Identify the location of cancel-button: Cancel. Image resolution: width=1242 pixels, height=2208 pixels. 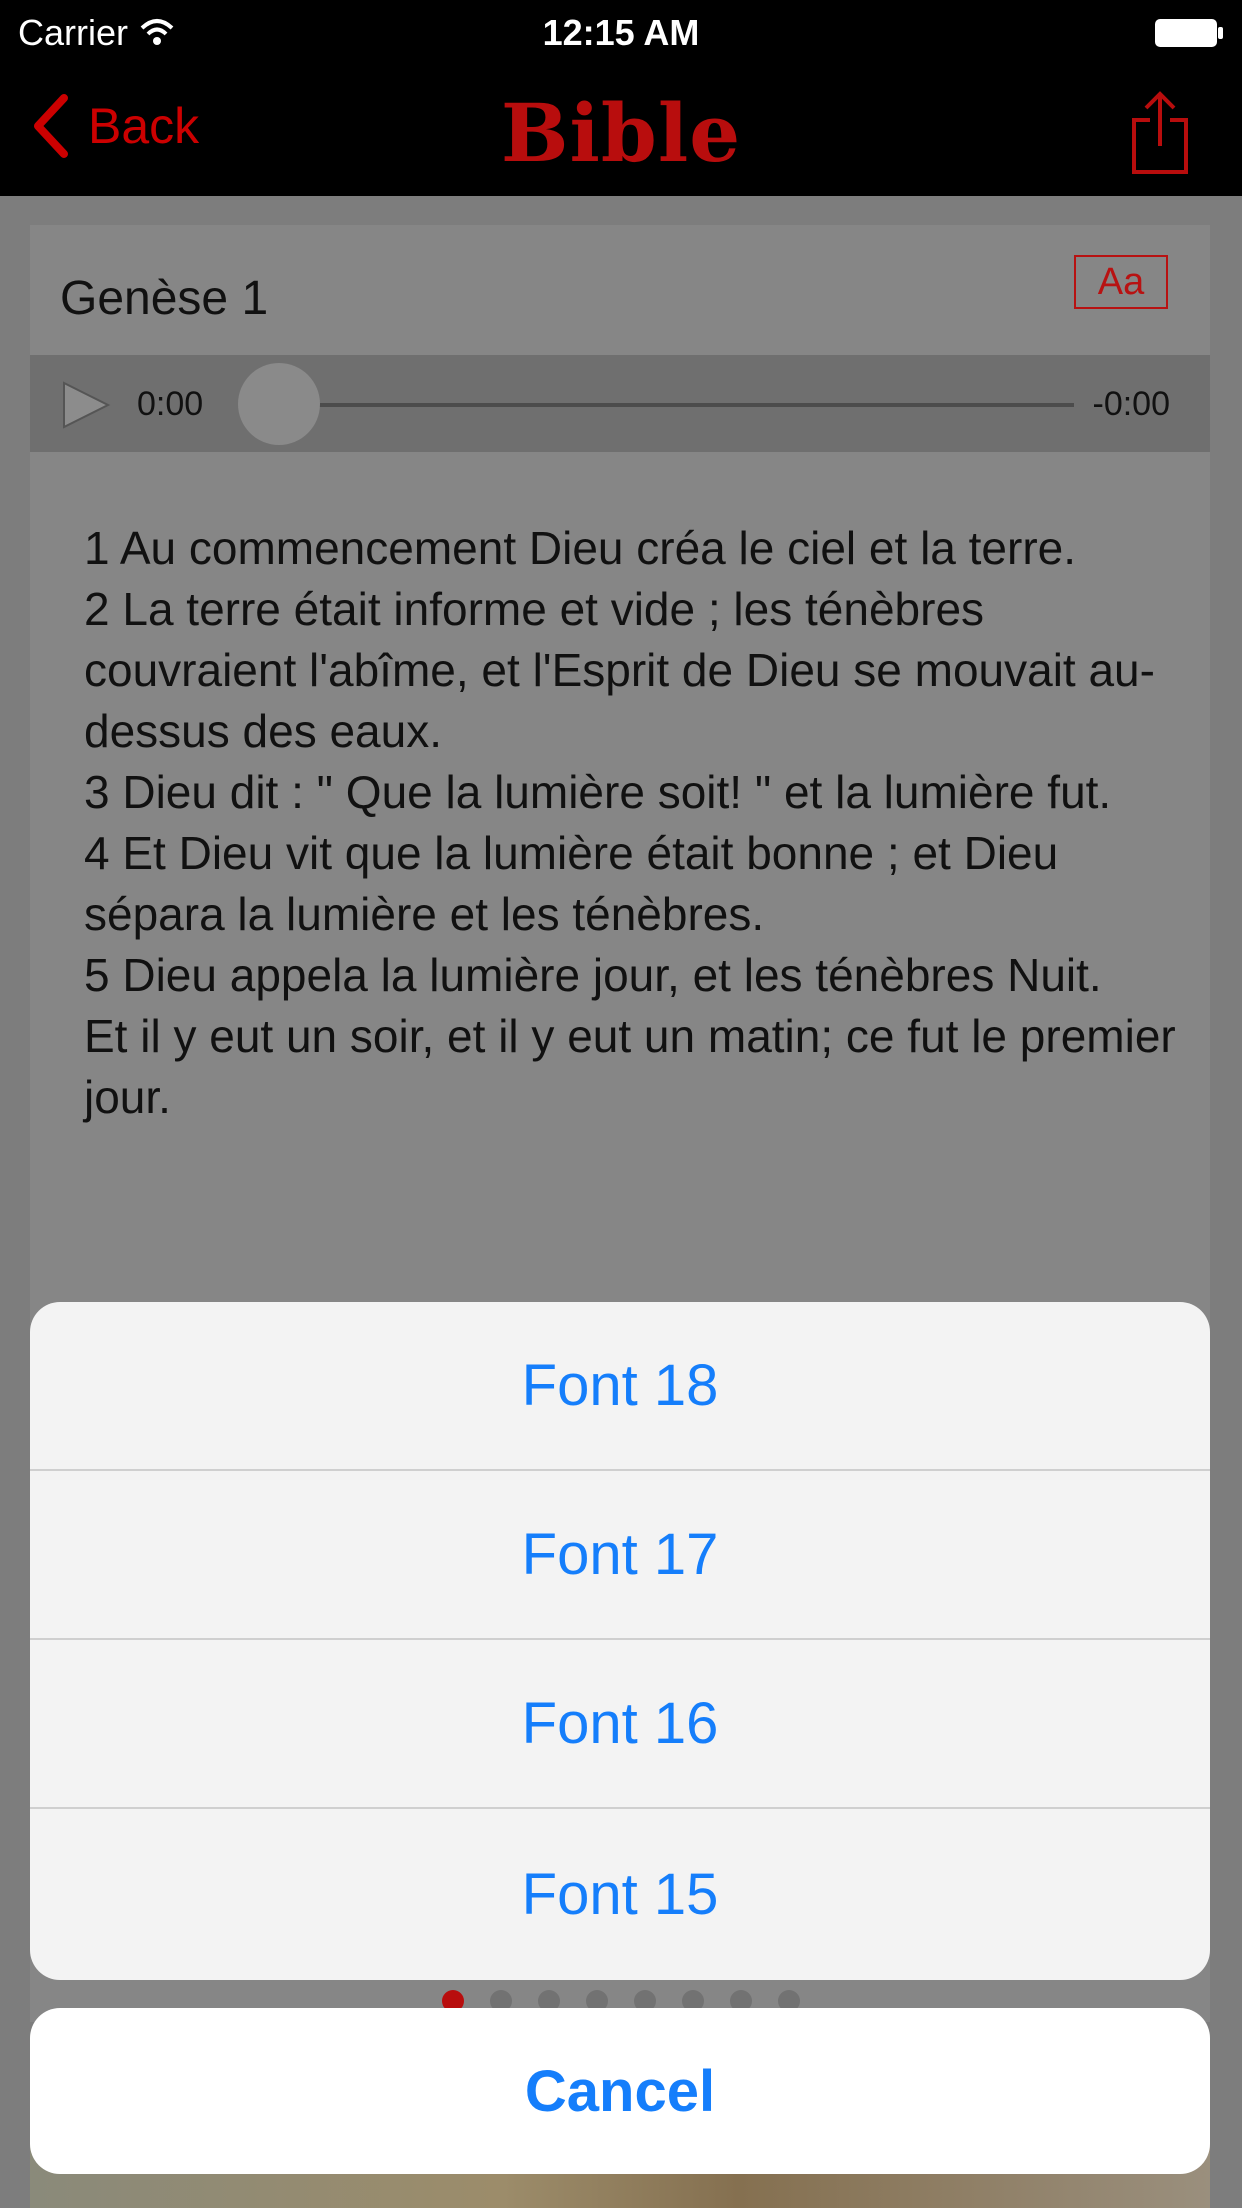
(620, 2091).